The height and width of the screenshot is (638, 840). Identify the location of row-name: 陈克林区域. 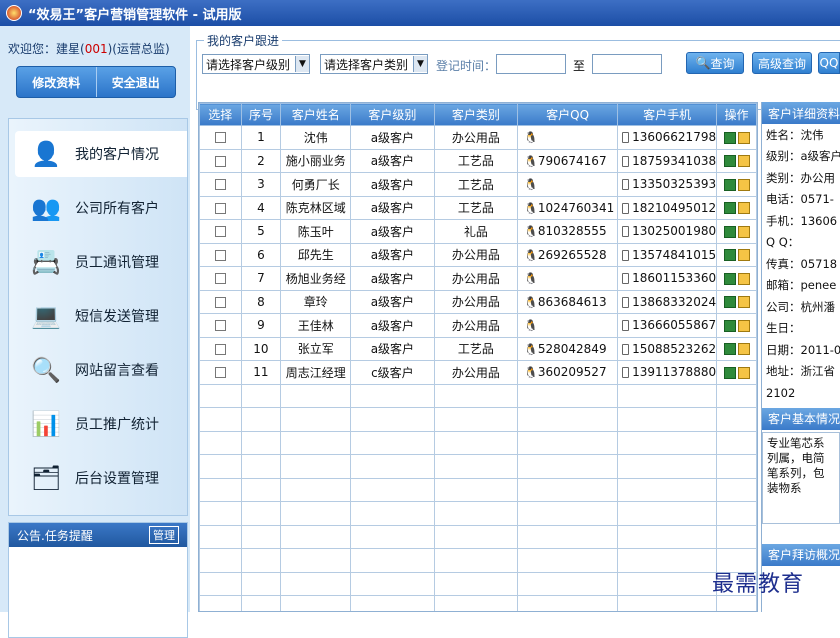
(316, 207).